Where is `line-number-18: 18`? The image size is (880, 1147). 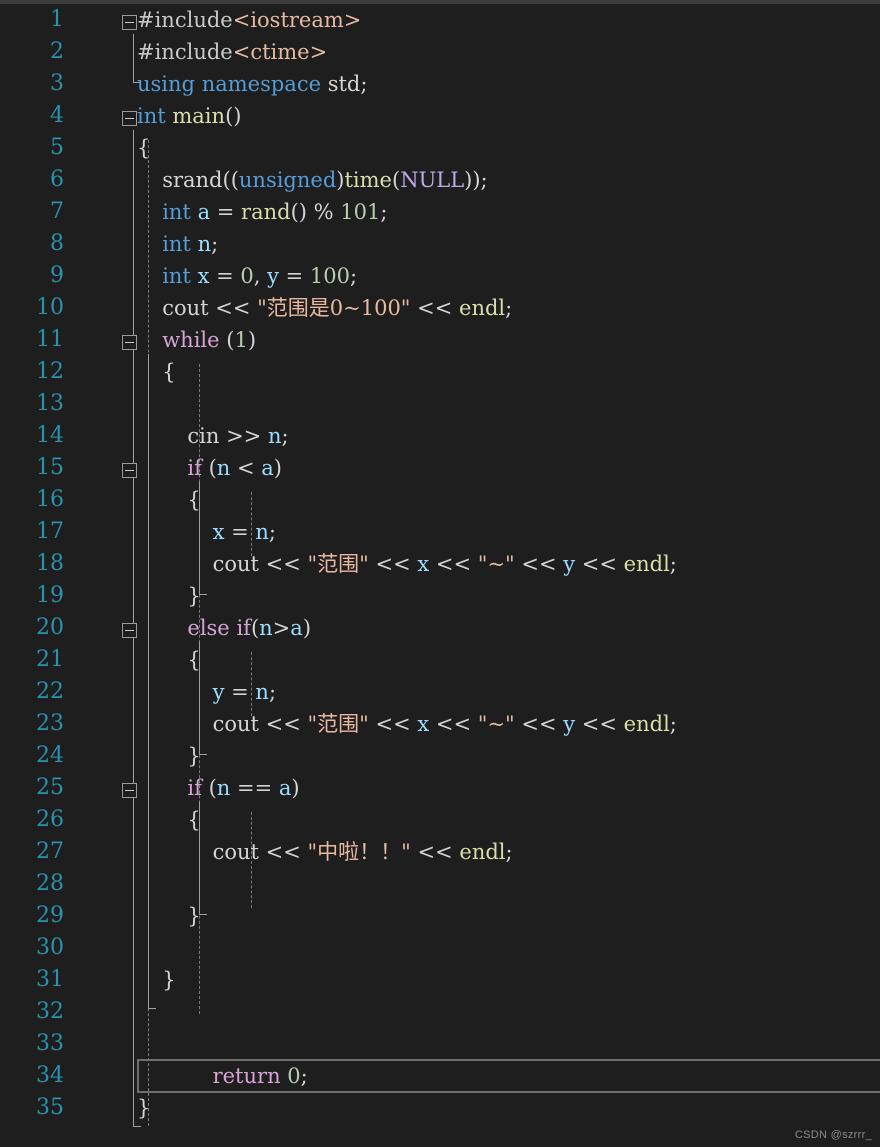 line-number-18: 18 is located at coordinates (50, 563).